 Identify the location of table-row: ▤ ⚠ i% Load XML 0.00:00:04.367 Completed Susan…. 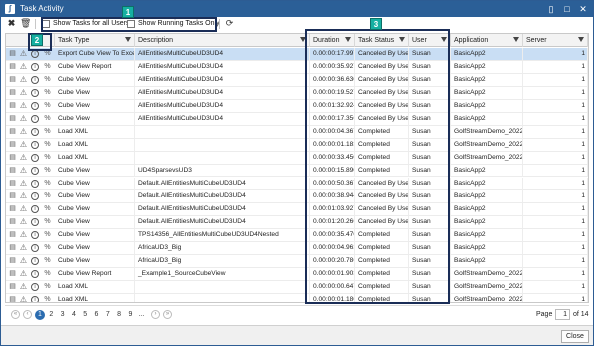
(297, 132).